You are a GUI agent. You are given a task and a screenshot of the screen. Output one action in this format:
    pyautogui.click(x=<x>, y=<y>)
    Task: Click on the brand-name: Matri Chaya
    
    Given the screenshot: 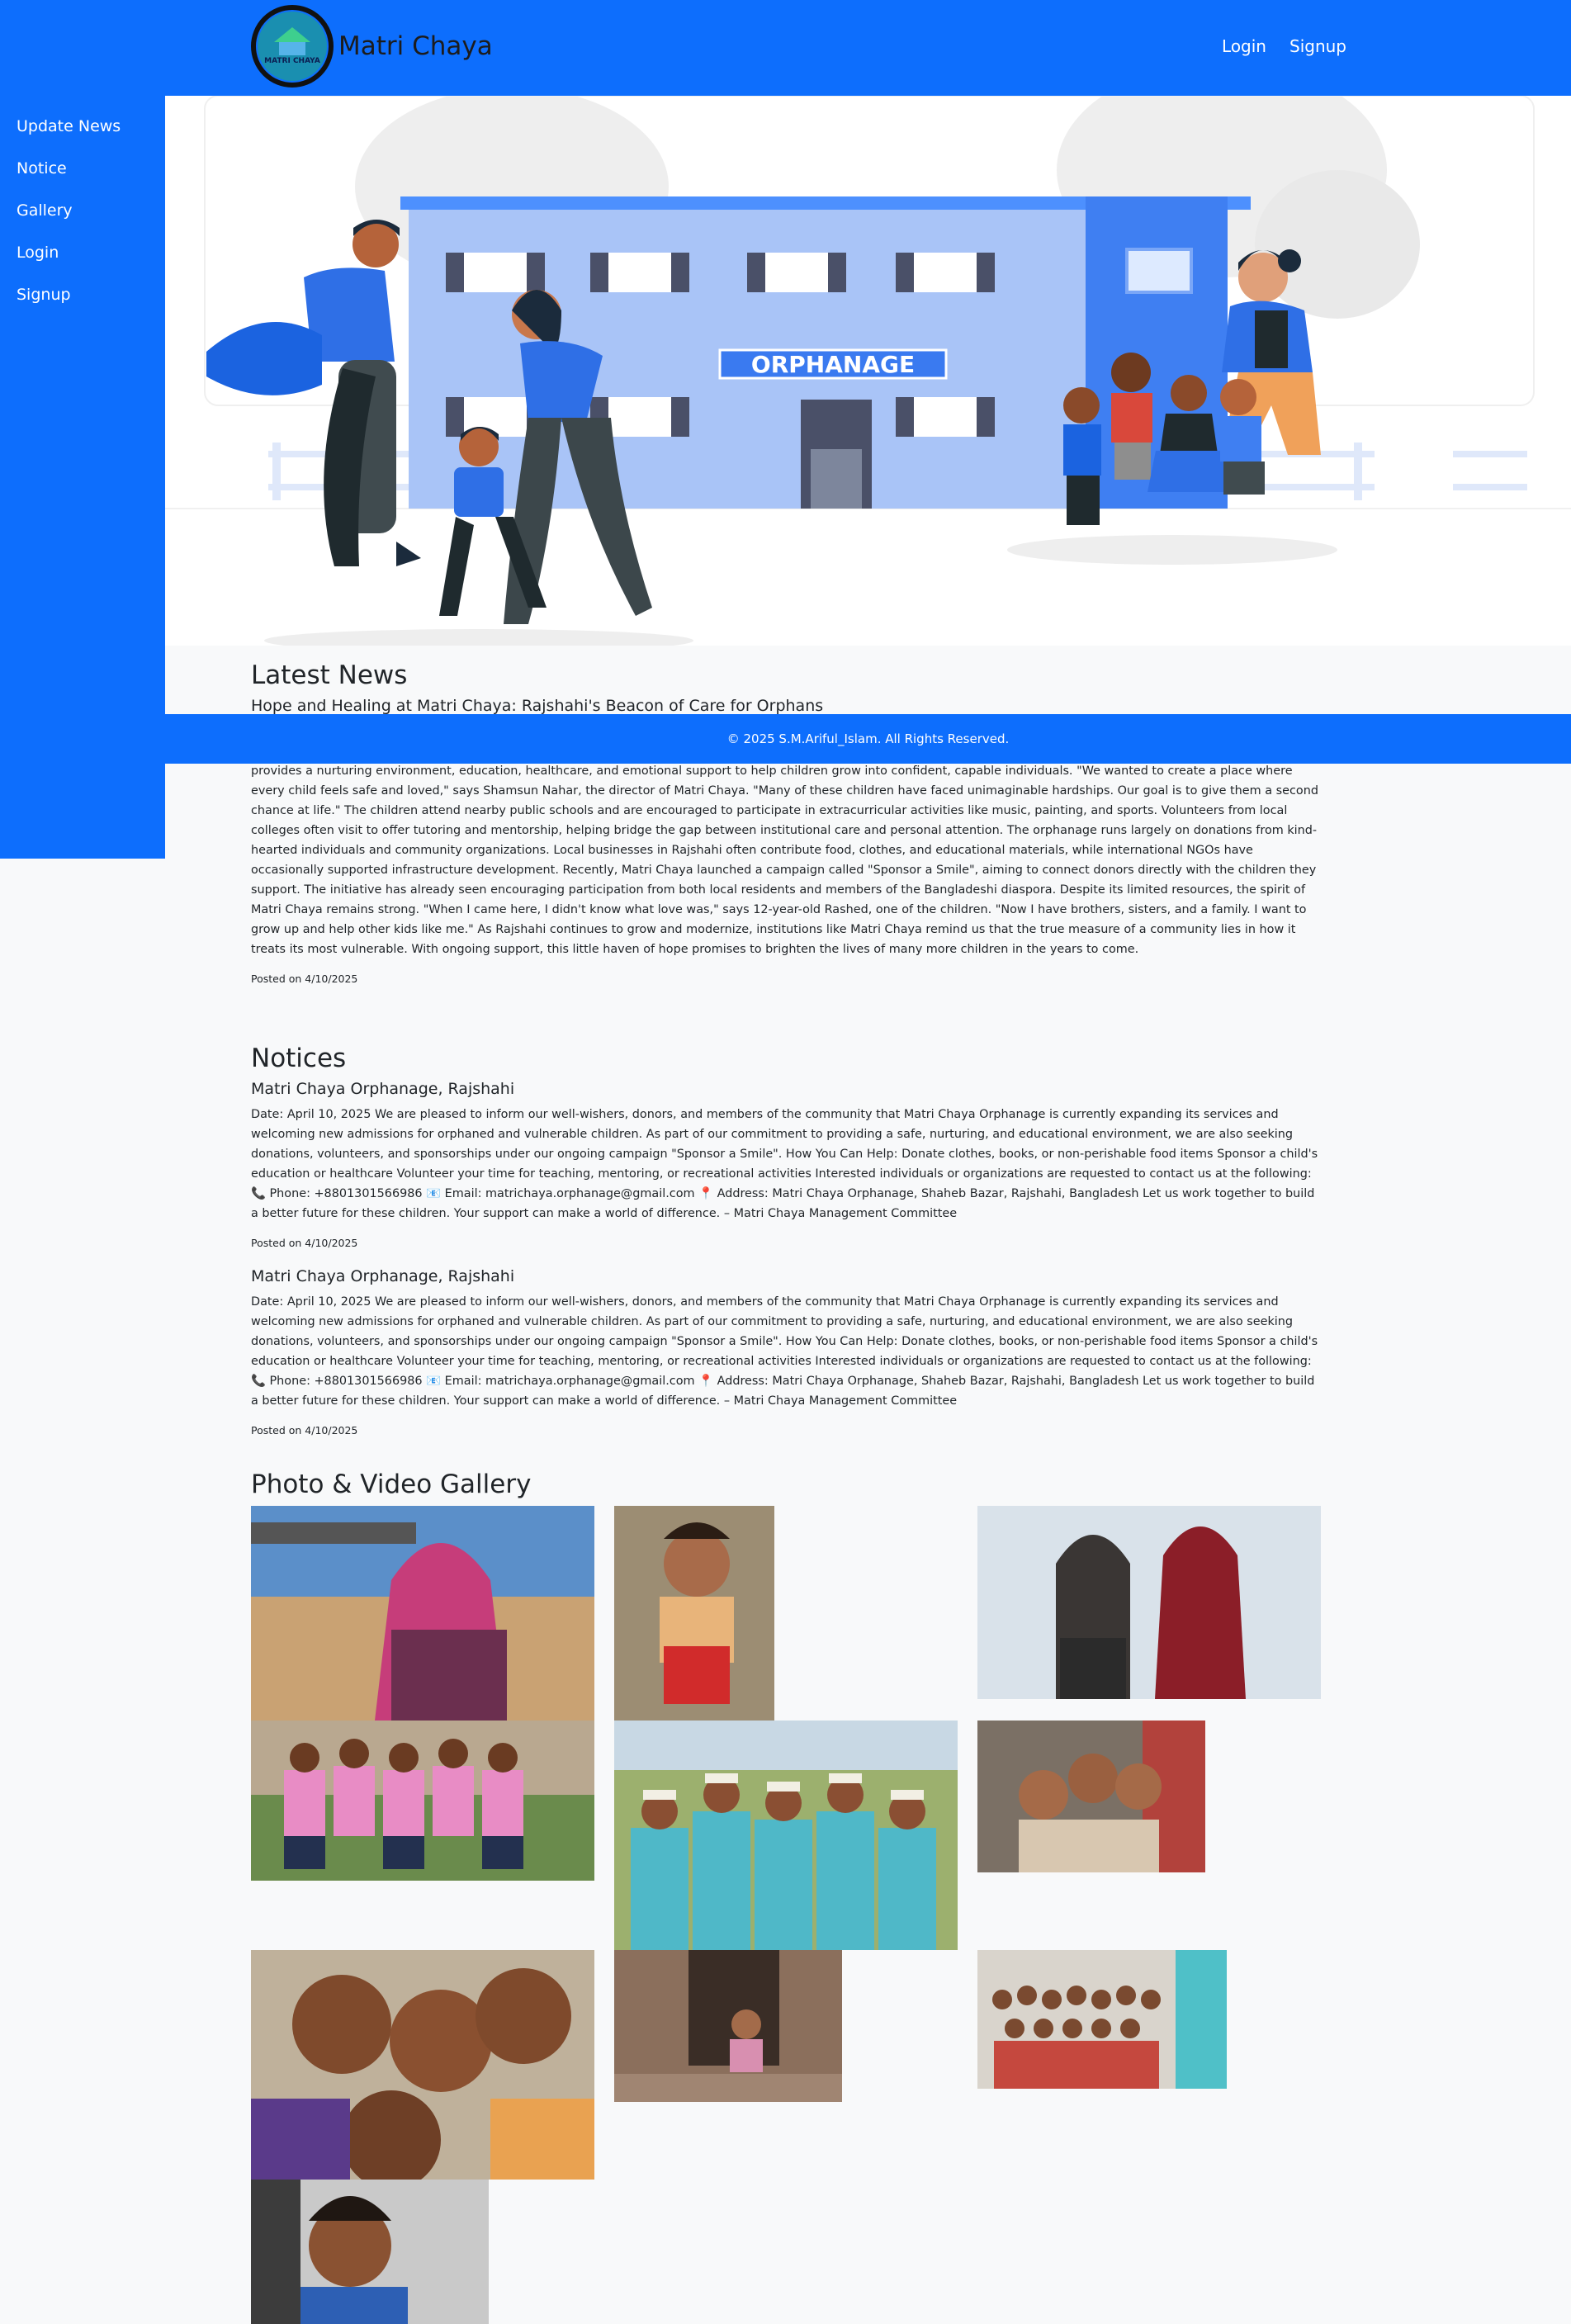 What is the action you would take?
    pyautogui.click(x=415, y=46)
    